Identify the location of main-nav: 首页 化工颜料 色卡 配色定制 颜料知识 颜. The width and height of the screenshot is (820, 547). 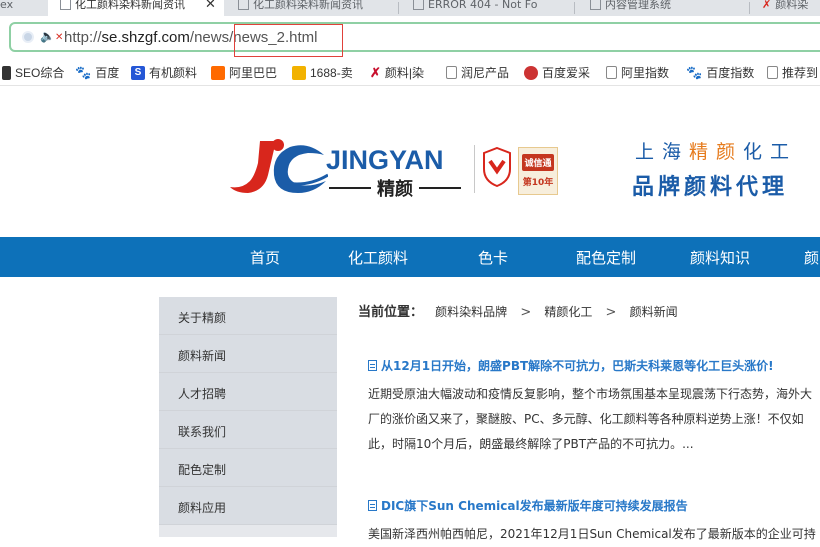
(410, 257).